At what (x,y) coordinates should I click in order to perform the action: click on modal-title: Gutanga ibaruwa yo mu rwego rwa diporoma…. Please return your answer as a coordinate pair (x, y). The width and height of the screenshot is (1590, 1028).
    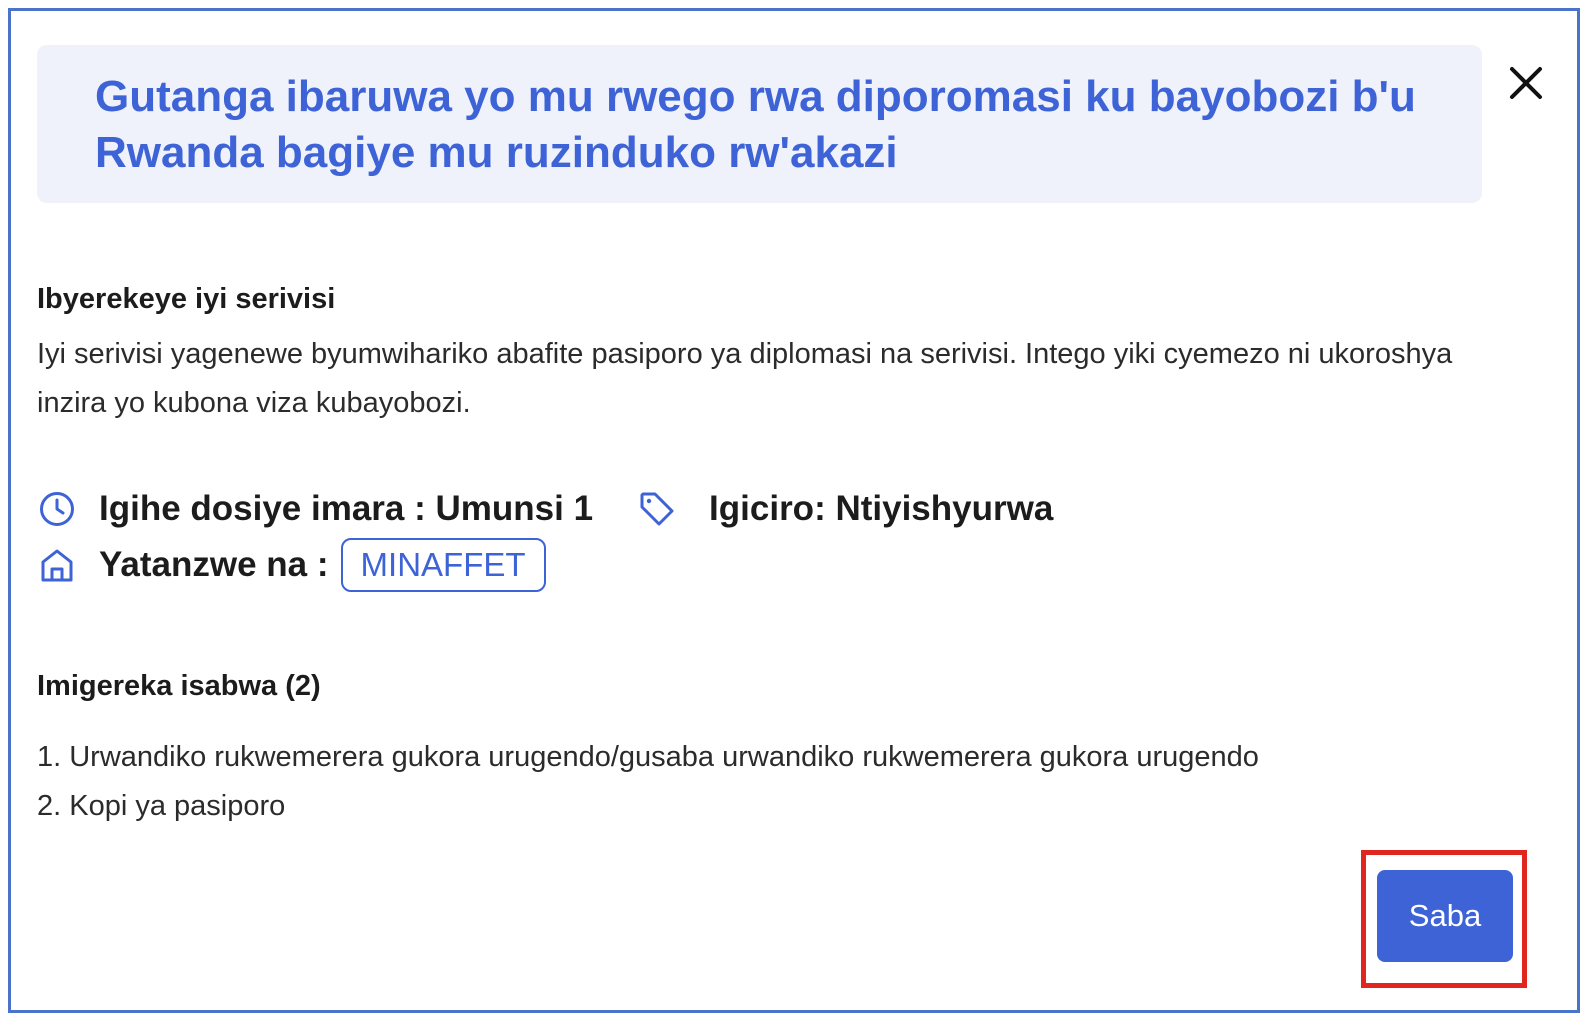
    Looking at the image, I should click on (755, 124).